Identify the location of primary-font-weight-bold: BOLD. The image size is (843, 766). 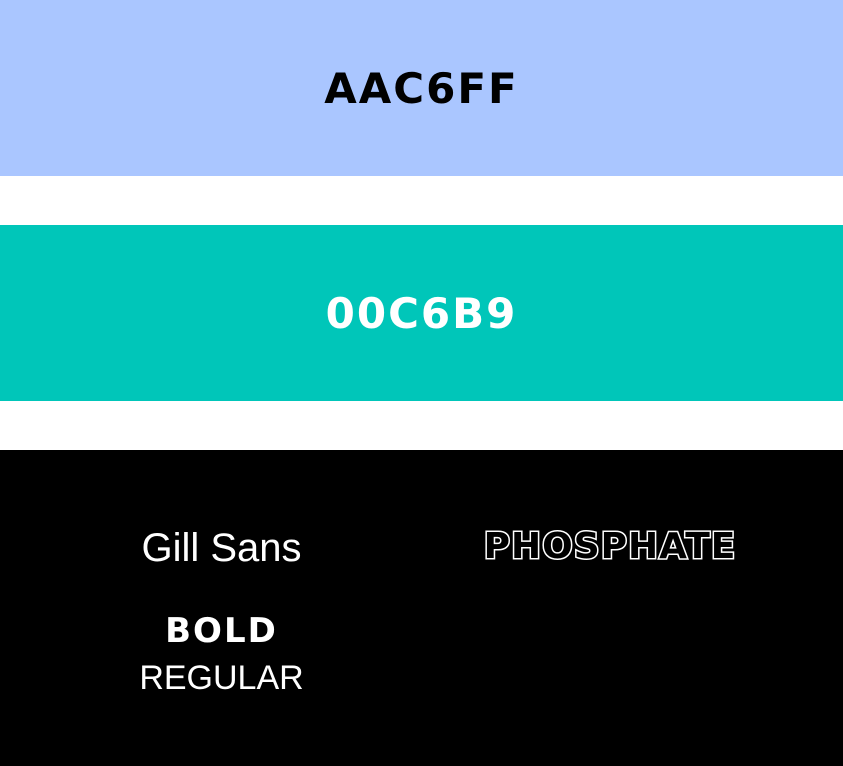
(221, 631).